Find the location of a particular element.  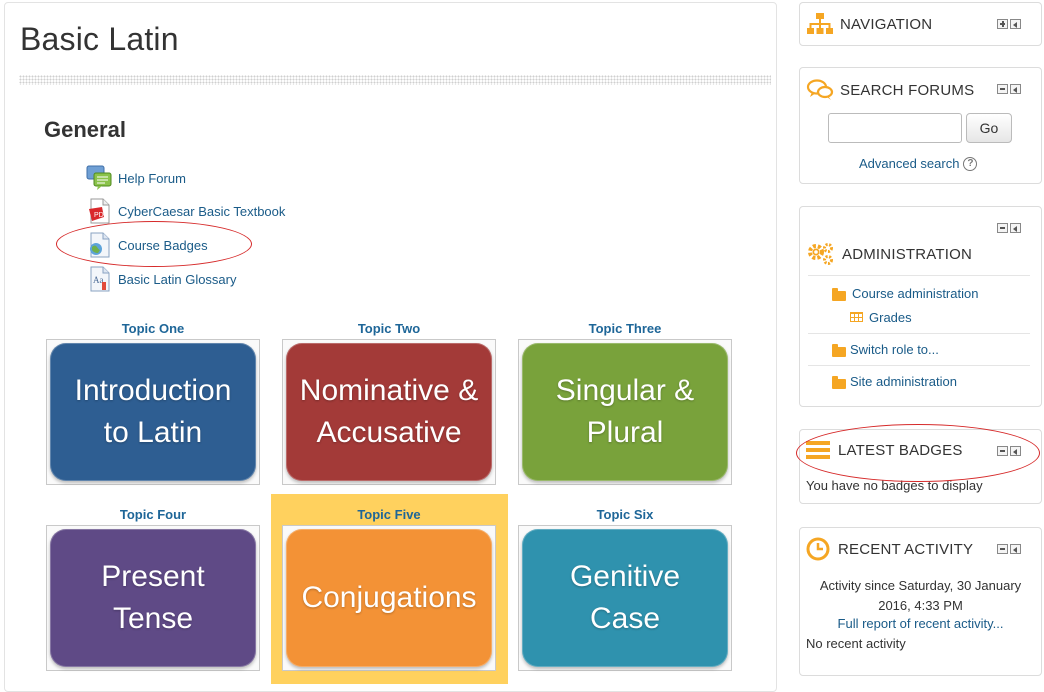

tile-label: Present Tense is located at coordinates (153, 597).